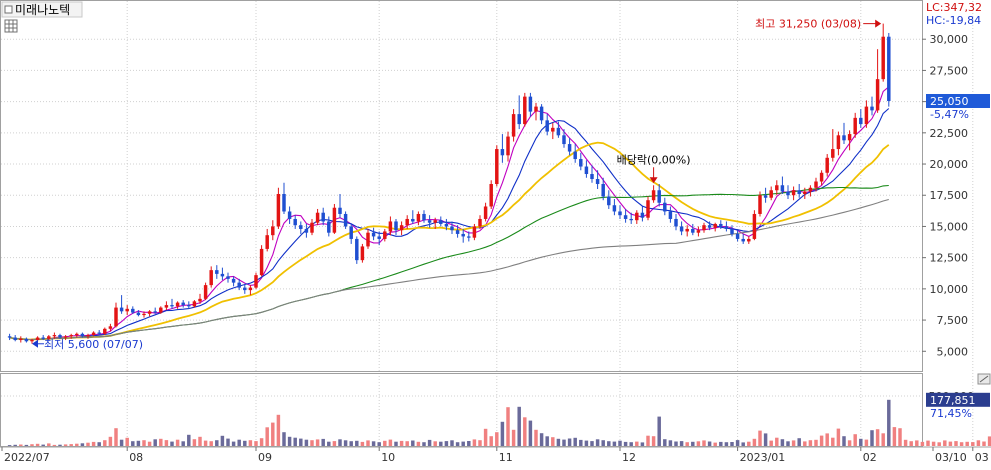 The height and width of the screenshot is (470, 991). Describe the element at coordinates (42, 9) in the screenshot. I see `stock-name-header: 미래나노텍` at that location.